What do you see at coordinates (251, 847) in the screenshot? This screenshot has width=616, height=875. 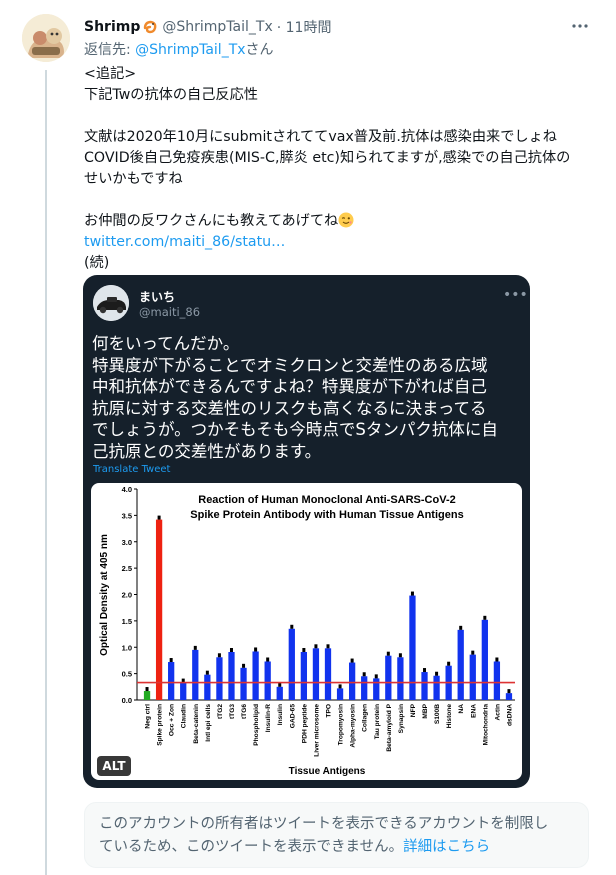 I see `notice-text: ているため、このツイートを表示できません。` at bounding box center [251, 847].